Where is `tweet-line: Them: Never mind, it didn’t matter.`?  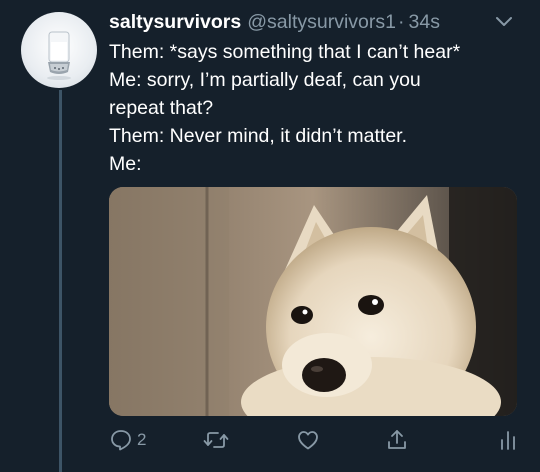
tweet-line: Them: Never mind, it didn’t matter. is located at coordinates (258, 136).